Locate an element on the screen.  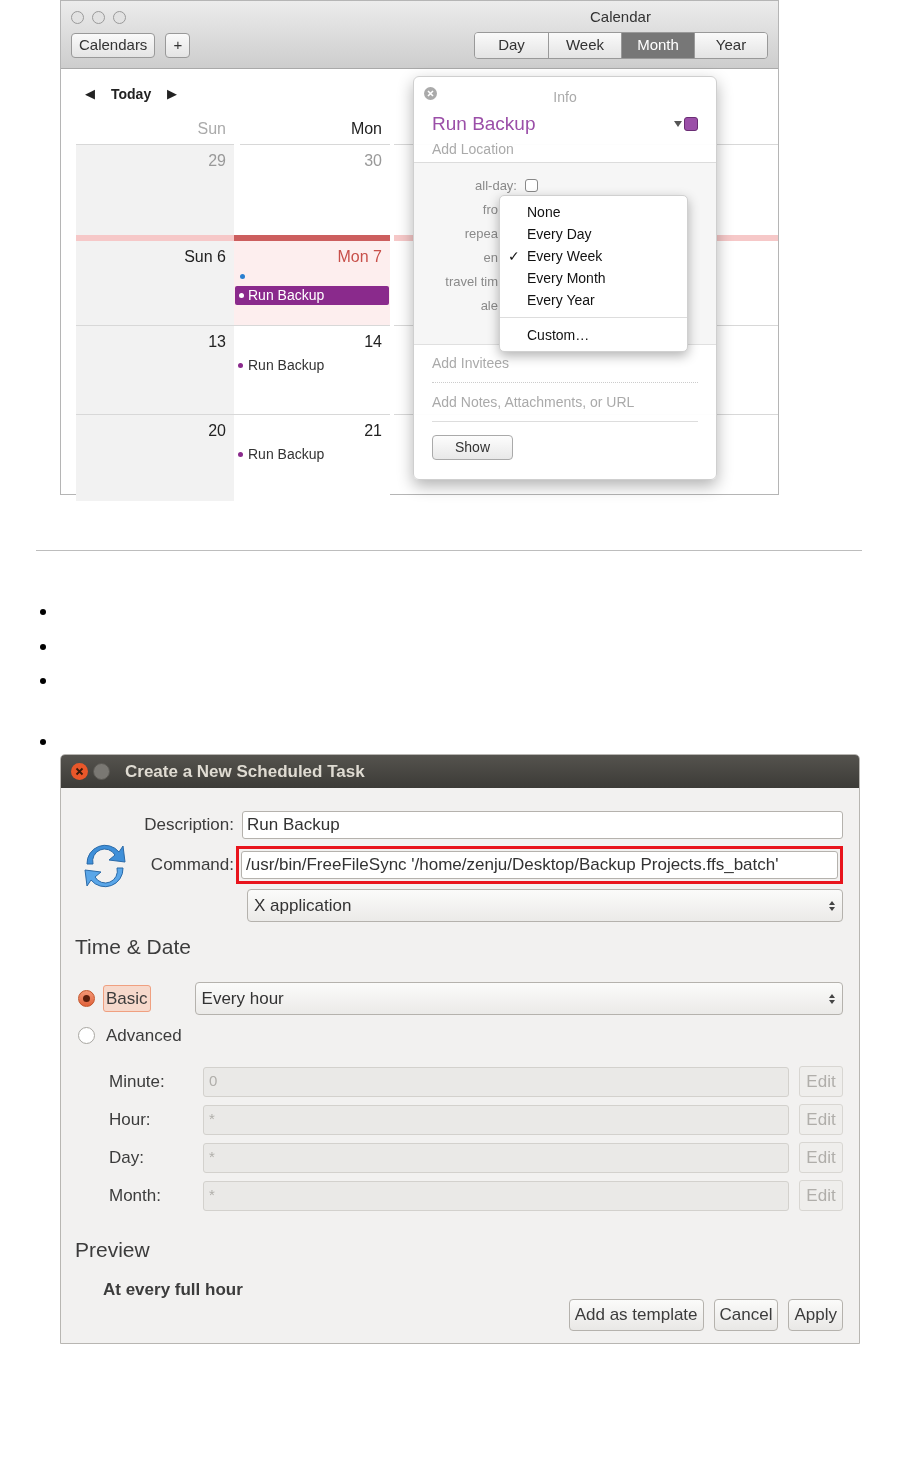
checkbox is located at coordinates (531, 185).